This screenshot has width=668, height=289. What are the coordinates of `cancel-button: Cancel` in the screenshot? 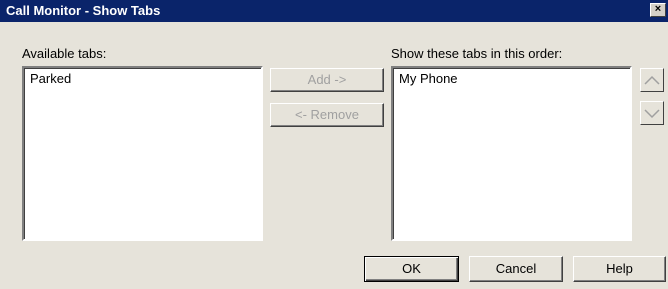 It's located at (516, 269).